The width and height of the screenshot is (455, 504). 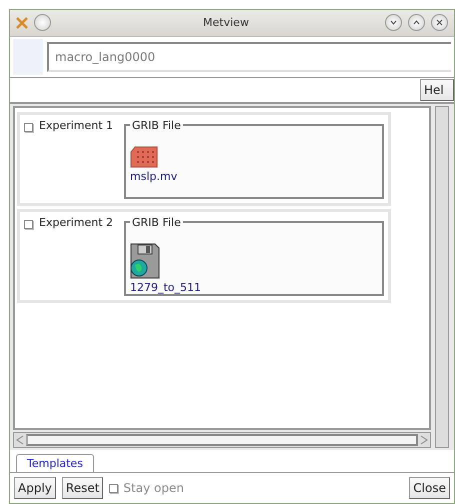 What do you see at coordinates (76, 222) in the screenshot?
I see `experiment-label: Experiment 2` at bounding box center [76, 222].